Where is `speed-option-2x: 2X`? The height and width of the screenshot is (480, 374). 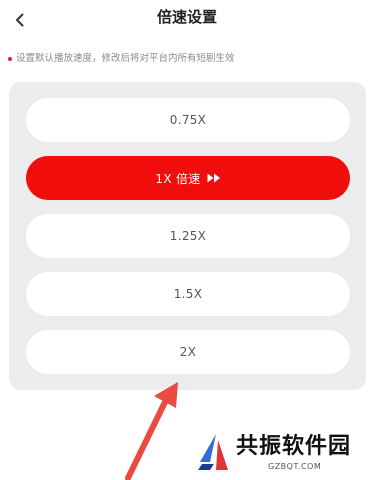 speed-option-2x: 2X is located at coordinates (188, 352).